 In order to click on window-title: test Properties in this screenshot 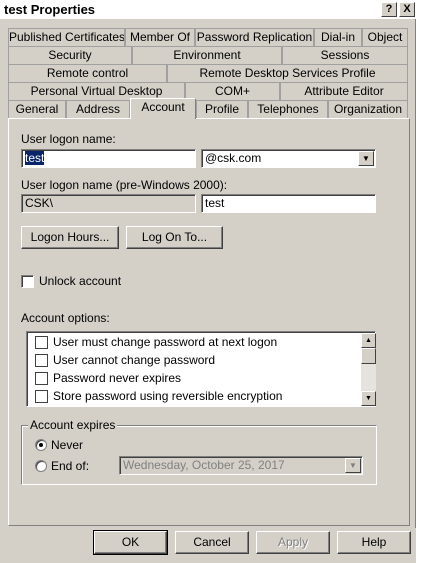, I will do `click(50, 9)`.